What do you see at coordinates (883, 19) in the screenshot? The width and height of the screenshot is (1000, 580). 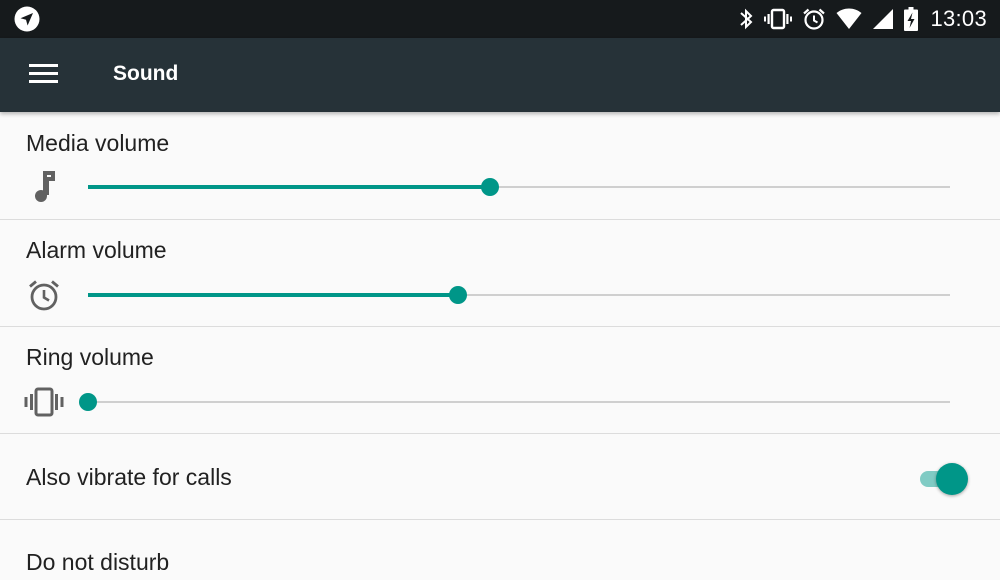 I see `signal-icon` at bounding box center [883, 19].